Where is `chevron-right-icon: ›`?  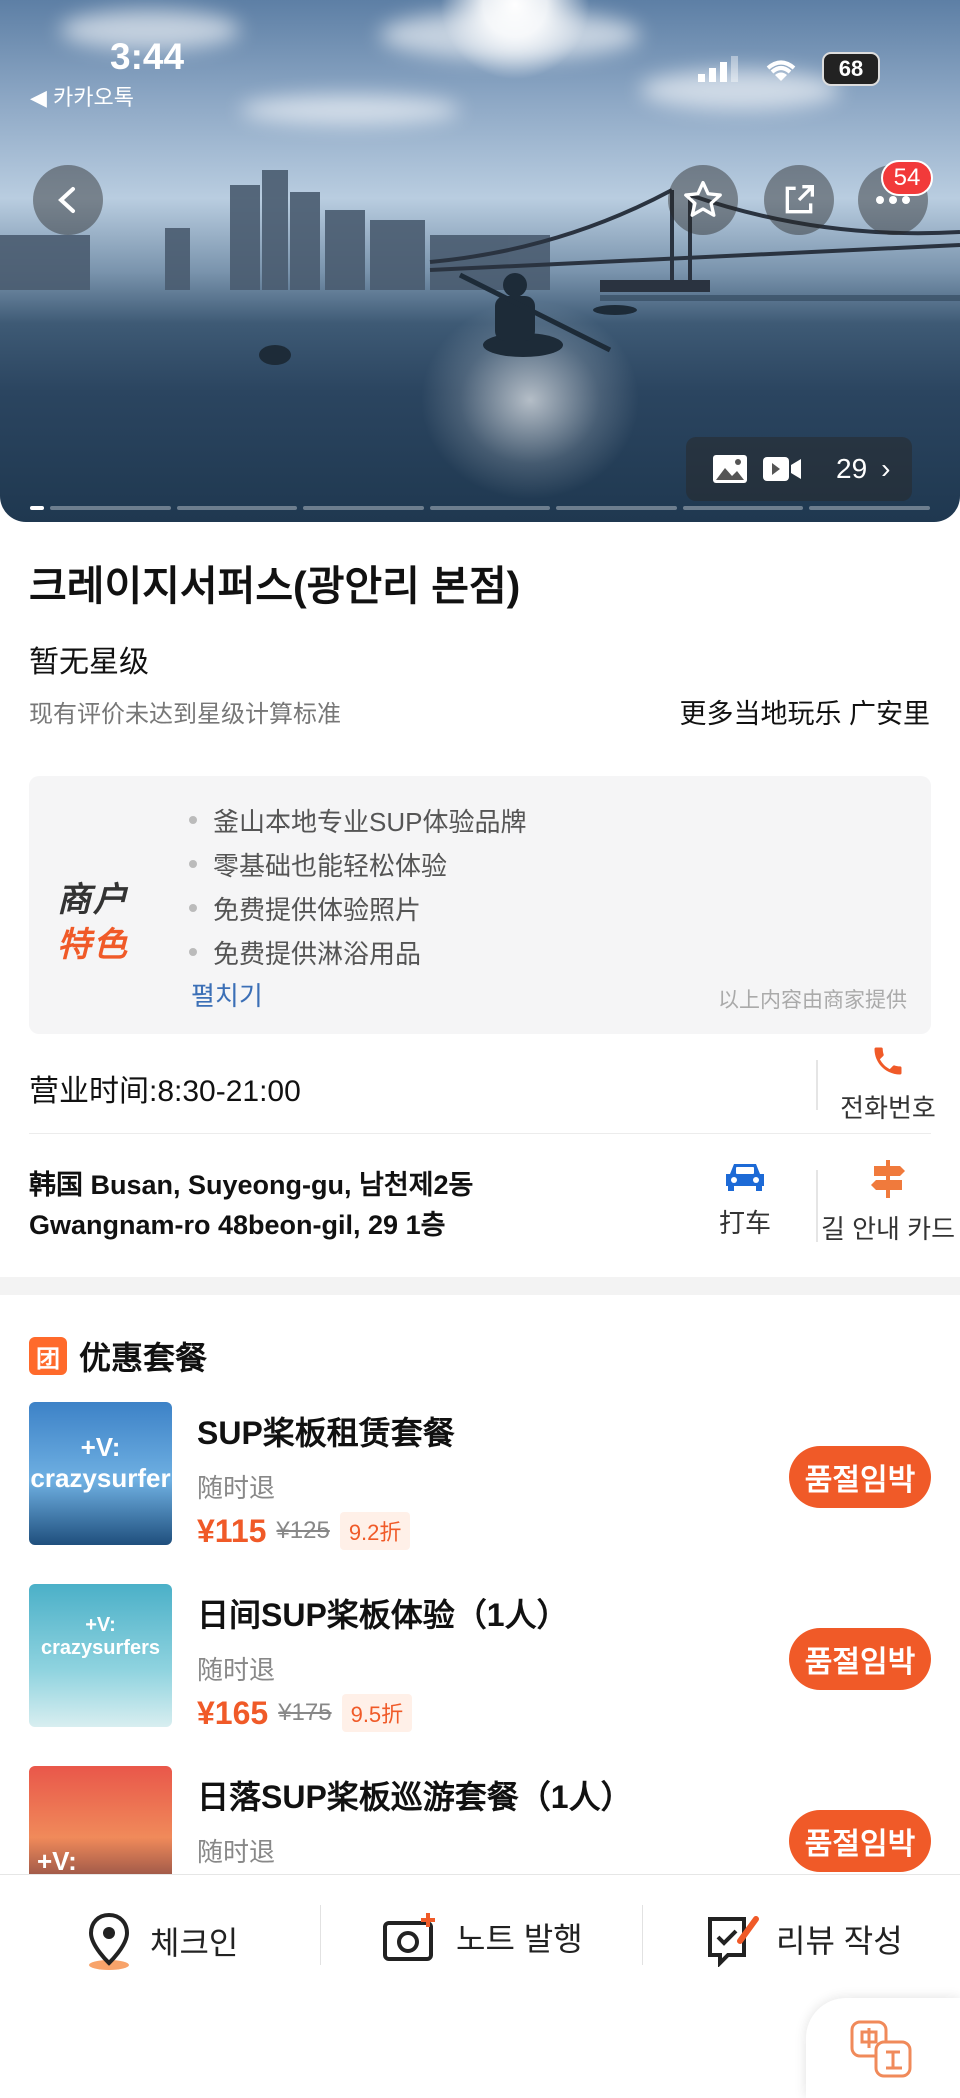 chevron-right-icon: › is located at coordinates (886, 468).